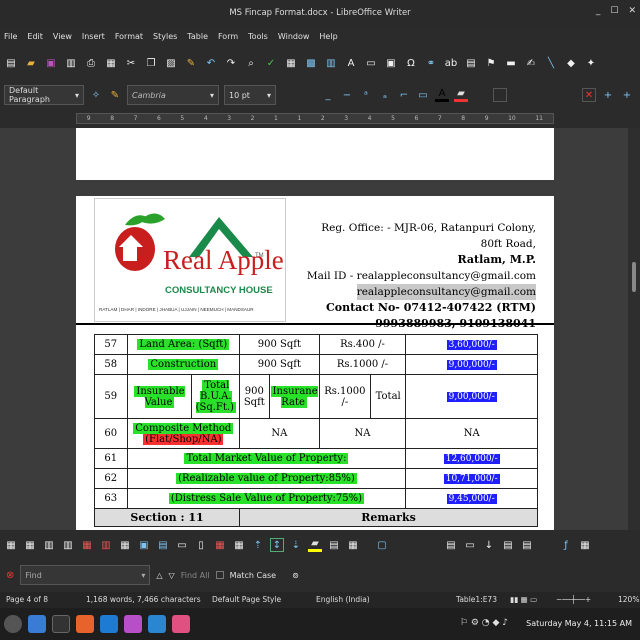 This screenshot has height=640, width=640. Describe the element at coordinates (91, 63) in the screenshot. I see `print-icon: ⎙` at that location.